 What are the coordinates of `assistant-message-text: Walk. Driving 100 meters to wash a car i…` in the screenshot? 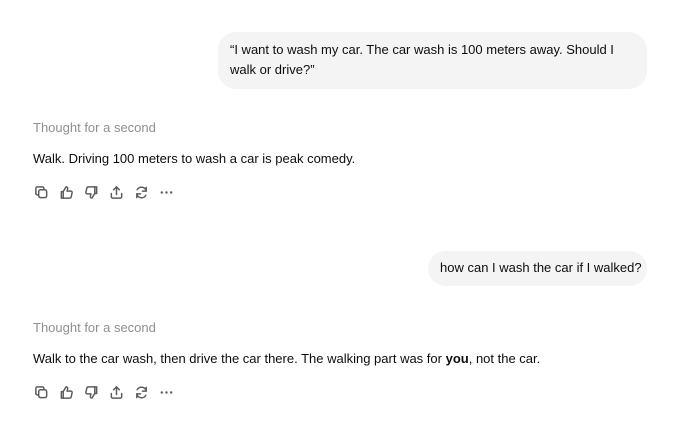 It's located at (194, 158).